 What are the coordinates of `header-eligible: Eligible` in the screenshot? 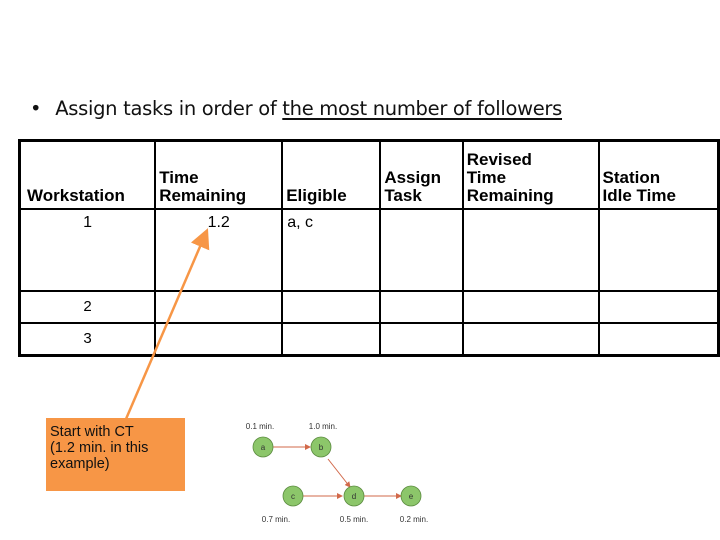 It's located at (331, 174).